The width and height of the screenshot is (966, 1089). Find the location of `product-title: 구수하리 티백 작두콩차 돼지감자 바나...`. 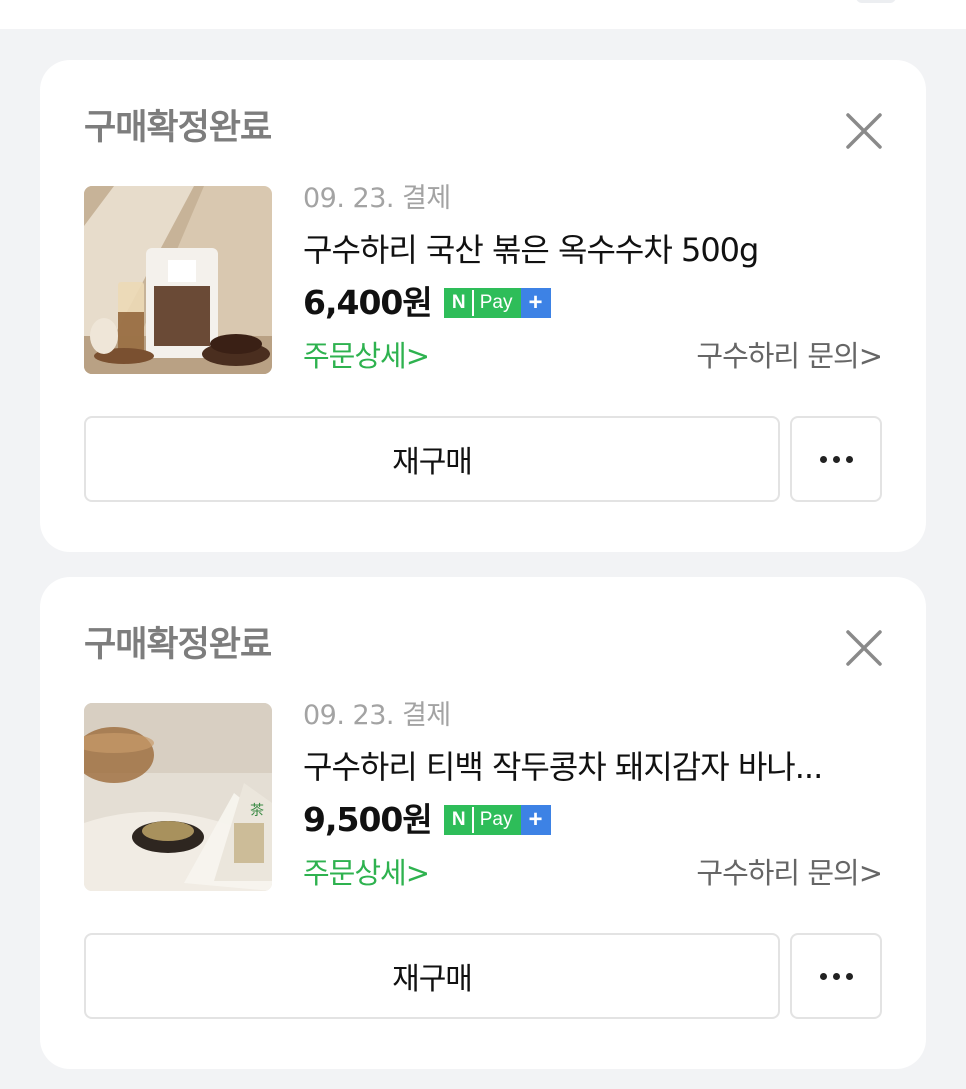

product-title: 구수하리 티백 작두콩차 돼지감자 바나... is located at coordinates (588, 767).